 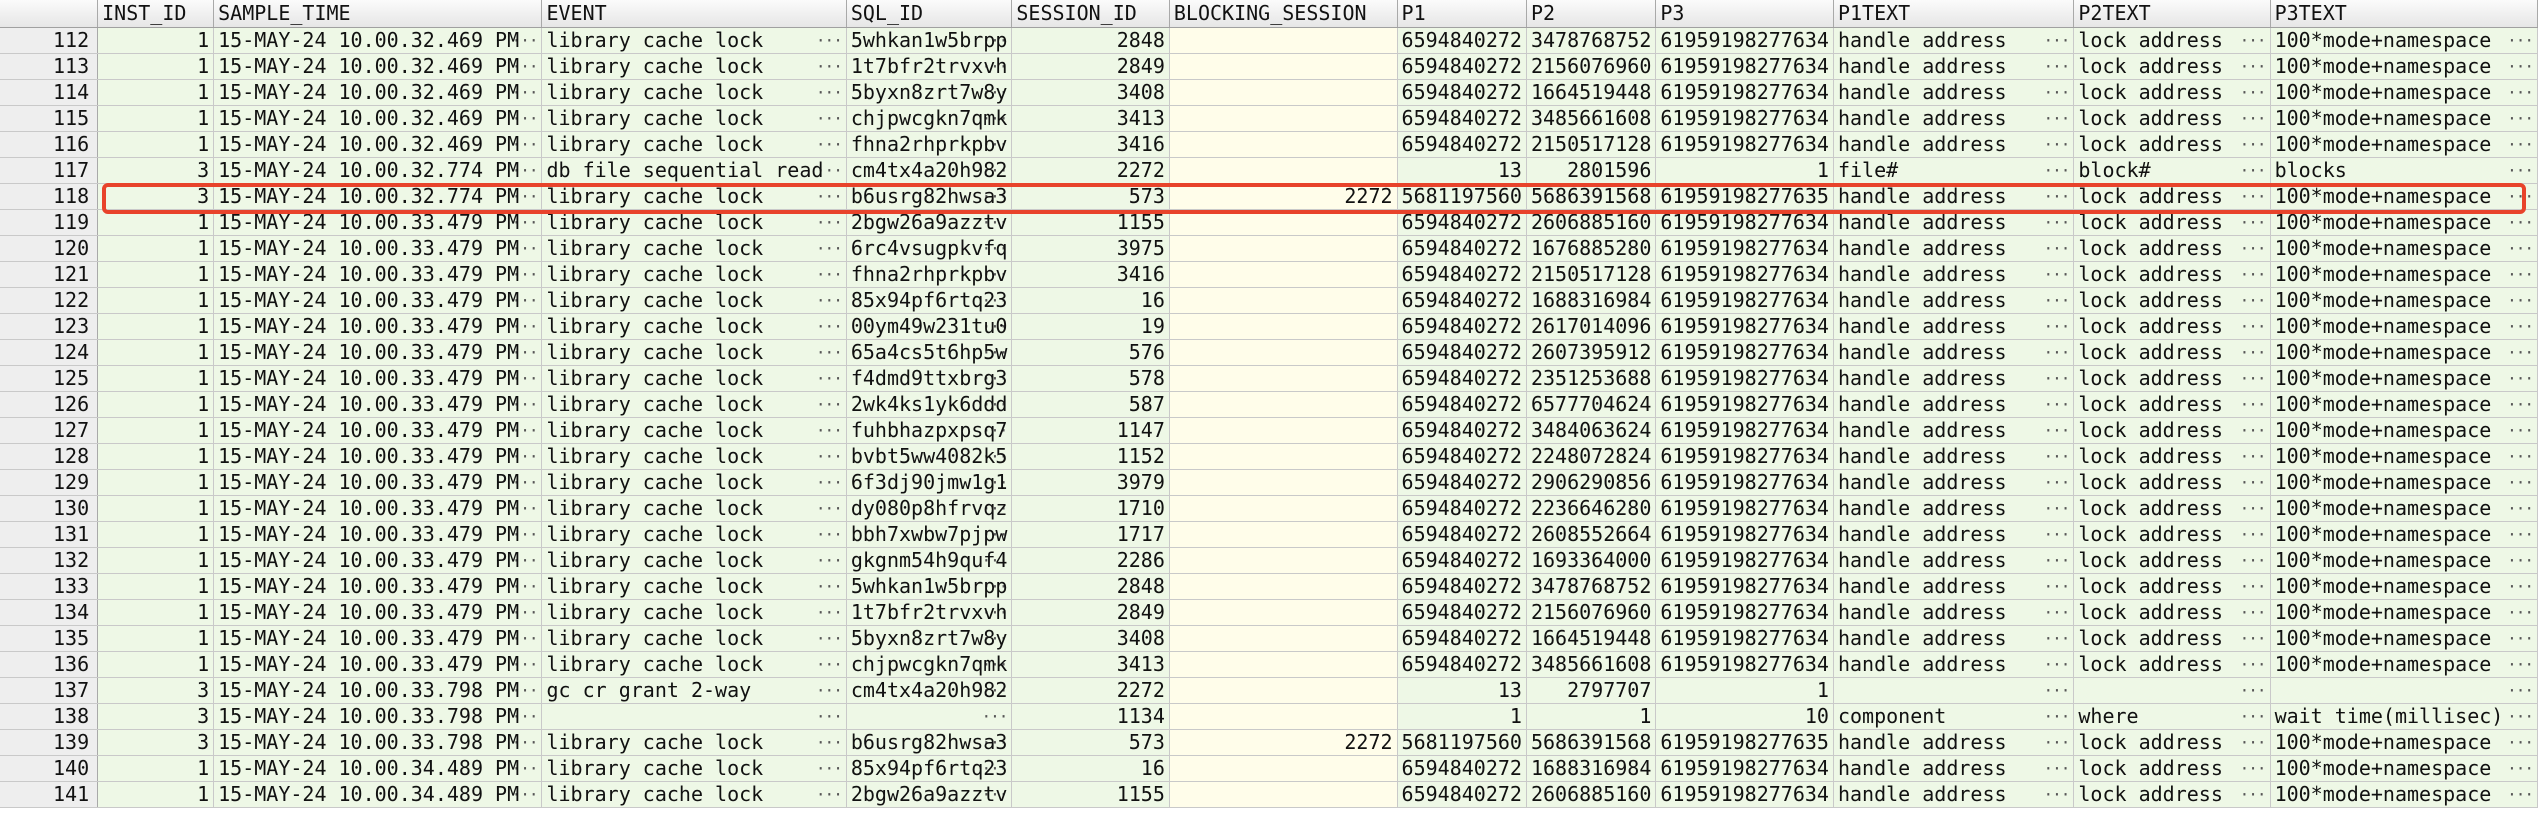 What do you see at coordinates (1591, 274) in the screenshot?
I see `cell-p2: 2150517128` at bounding box center [1591, 274].